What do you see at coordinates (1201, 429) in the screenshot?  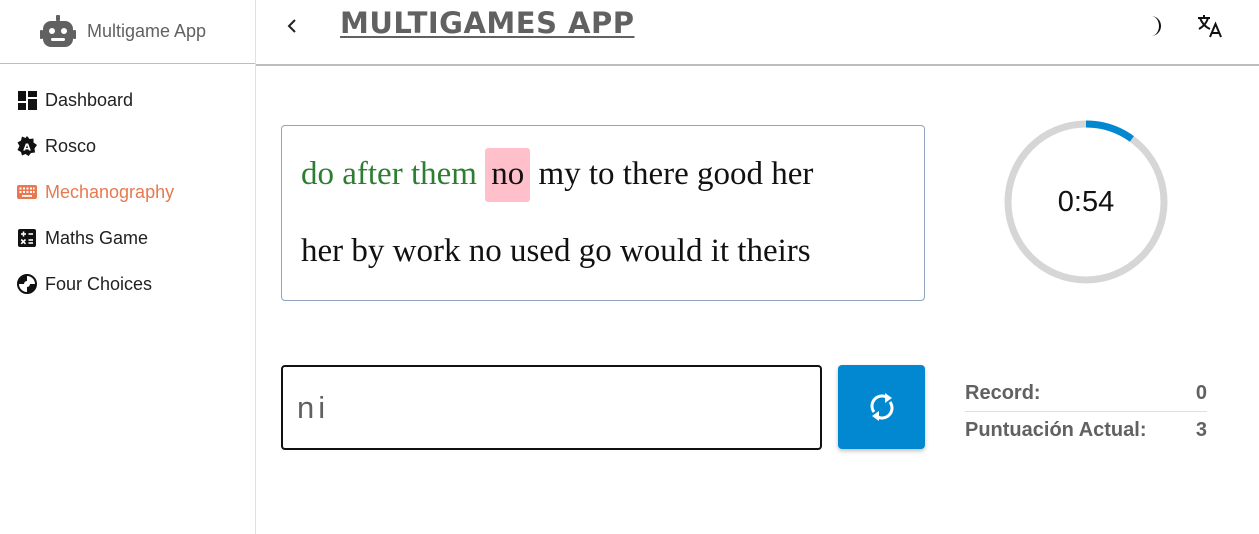 I see `current-score-value: 3` at bounding box center [1201, 429].